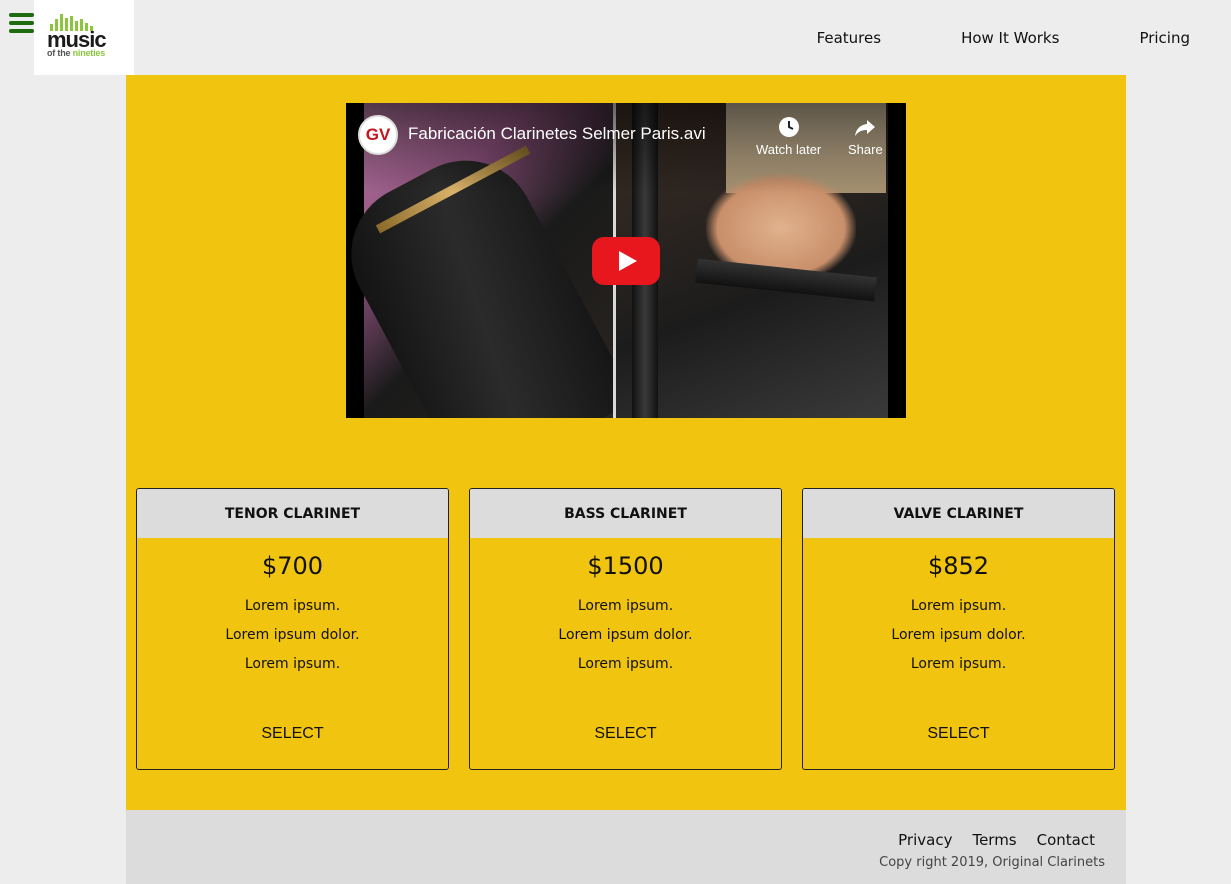 The height and width of the screenshot is (884, 1231). I want to click on play-icon, so click(628, 261).